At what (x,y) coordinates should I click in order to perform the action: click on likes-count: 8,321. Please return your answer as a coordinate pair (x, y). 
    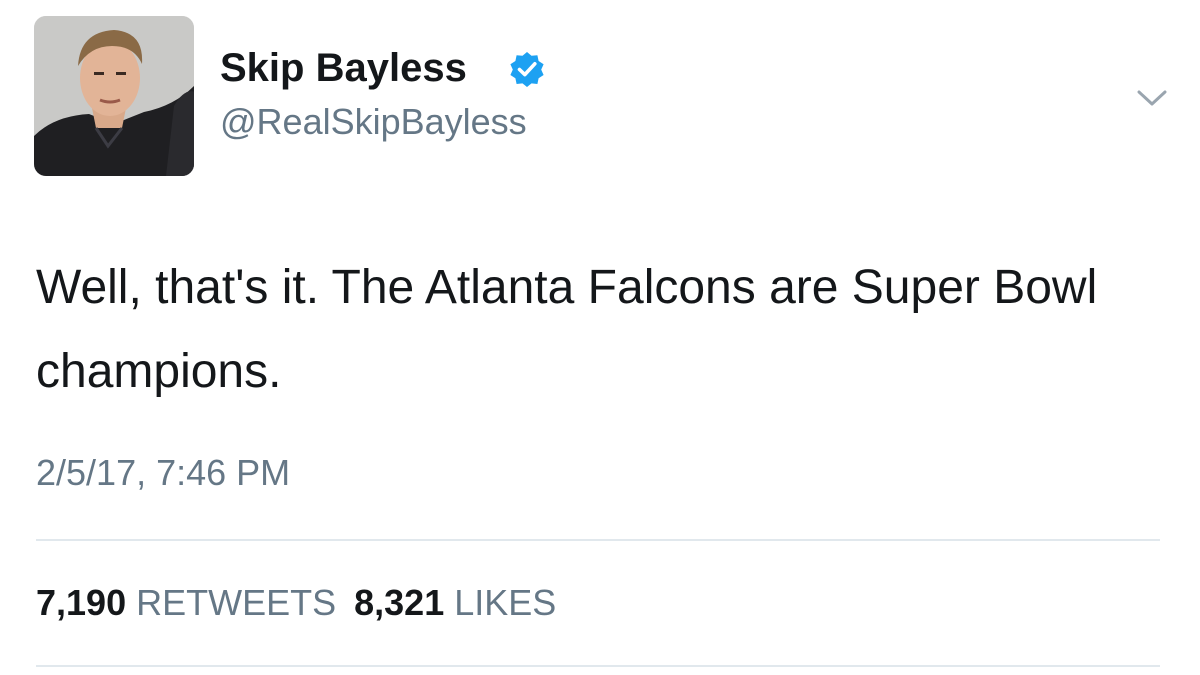
    Looking at the image, I should click on (399, 602).